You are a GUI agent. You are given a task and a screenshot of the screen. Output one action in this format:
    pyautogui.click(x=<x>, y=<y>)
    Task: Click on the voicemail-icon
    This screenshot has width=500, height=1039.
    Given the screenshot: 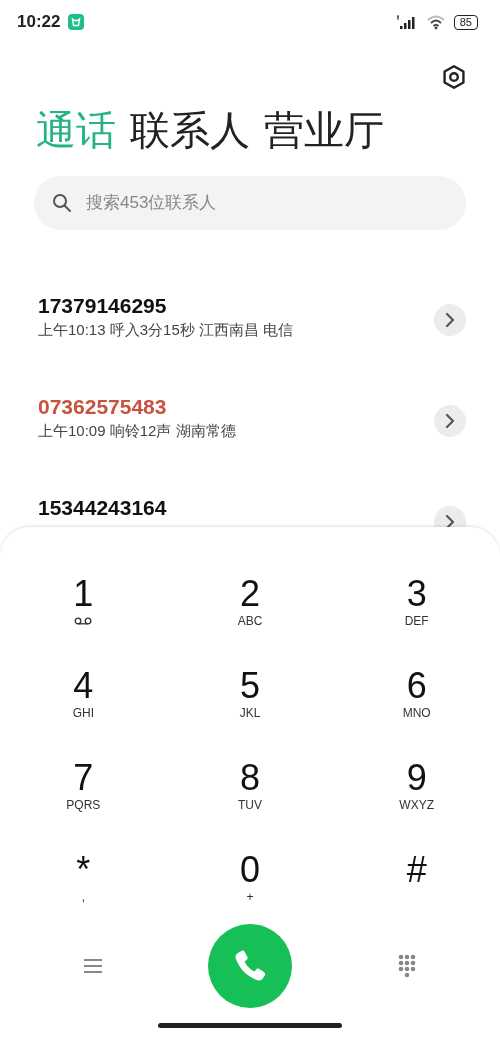 What is the action you would take?
    pyautogui.click(x=83, y=621)
    